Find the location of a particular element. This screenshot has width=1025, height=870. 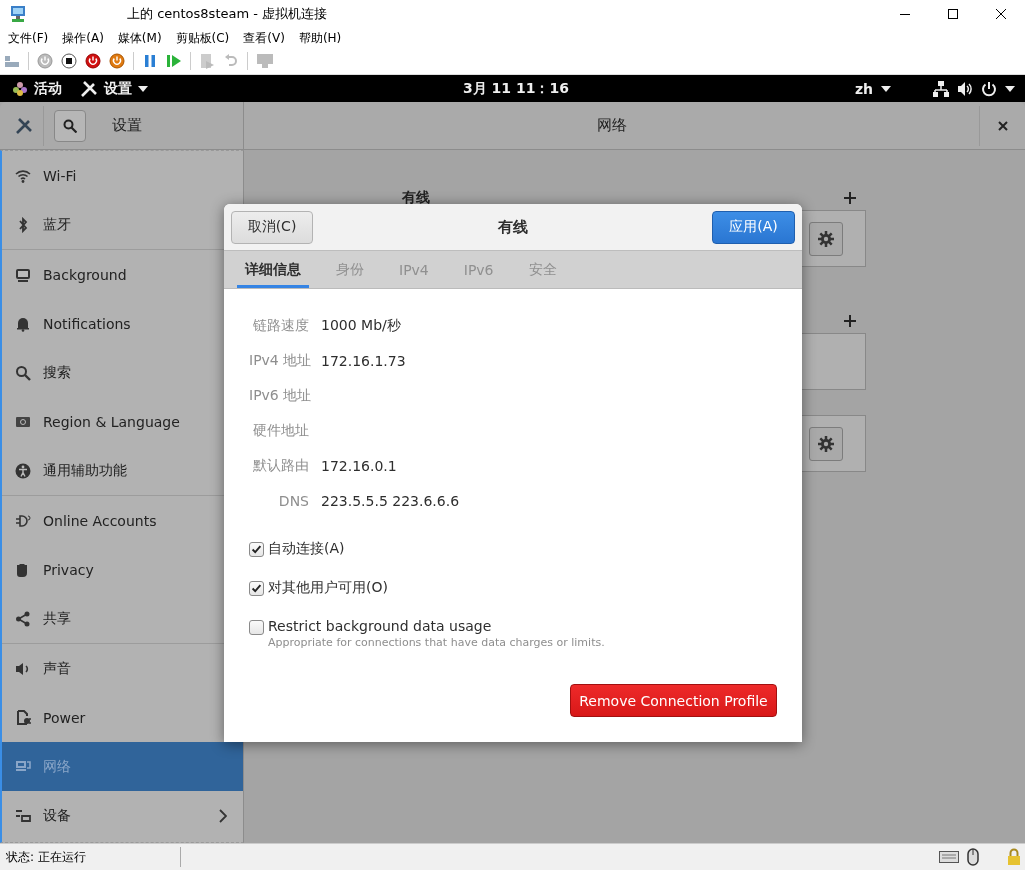

input-method-indicator: zh is located at coordinates (863, 88).